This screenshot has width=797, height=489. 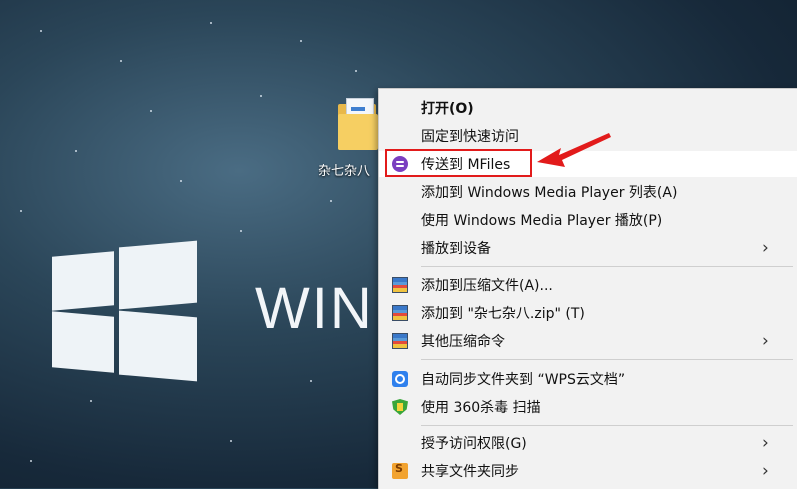 I want to click on menu-item-label: 添加到 "杂七杂八.zip" (T), so click(x=503, y=314).